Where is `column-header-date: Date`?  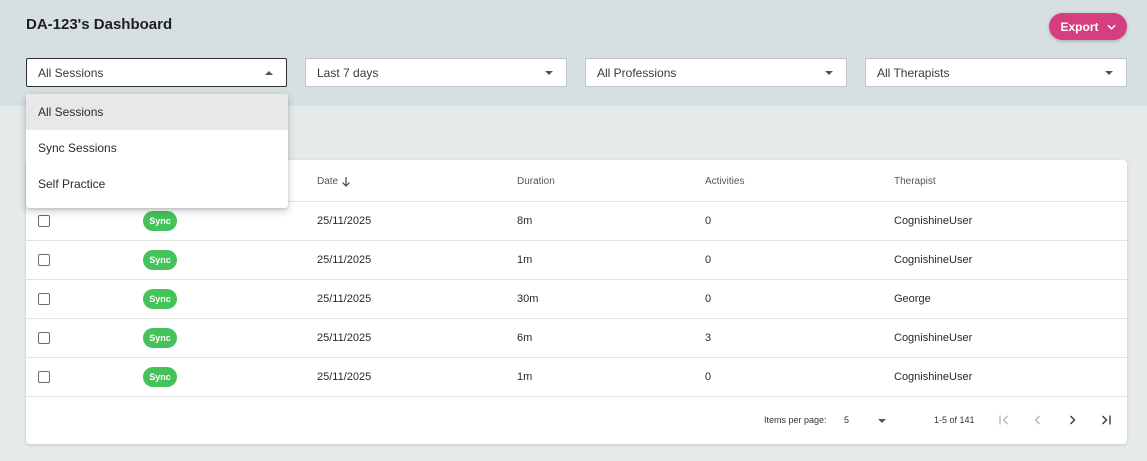
column-header-date: Date is located at coordinates (334, 181).